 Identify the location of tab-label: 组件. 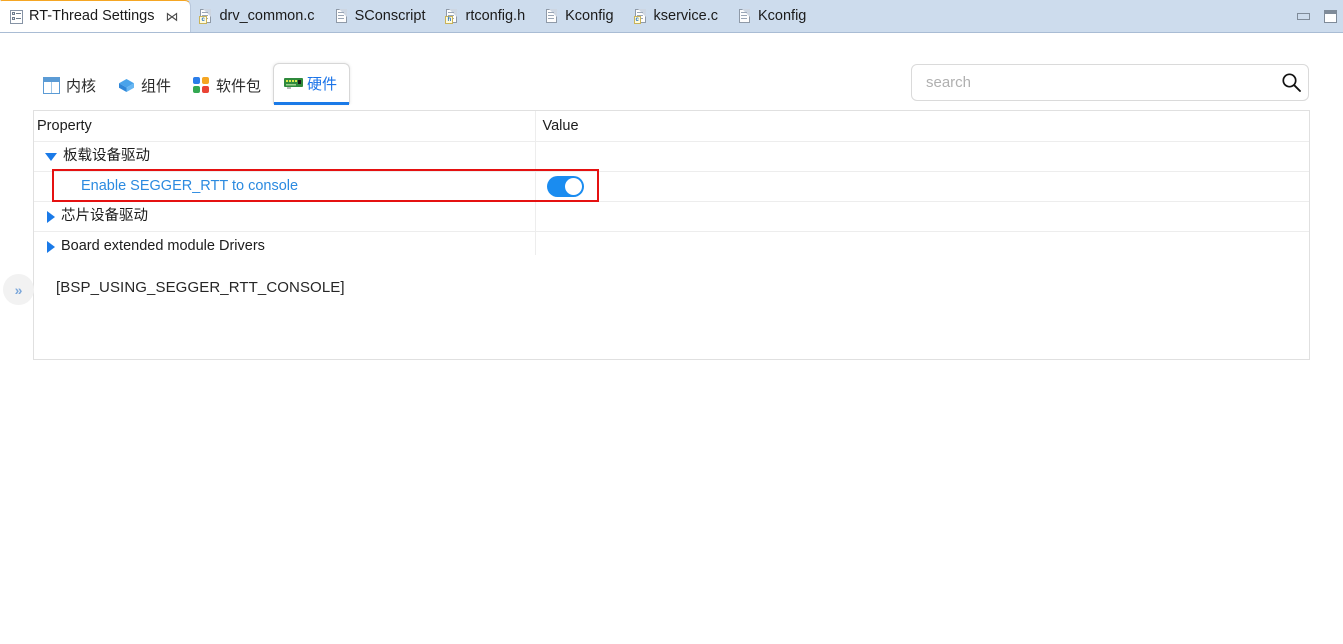
(156, 86).